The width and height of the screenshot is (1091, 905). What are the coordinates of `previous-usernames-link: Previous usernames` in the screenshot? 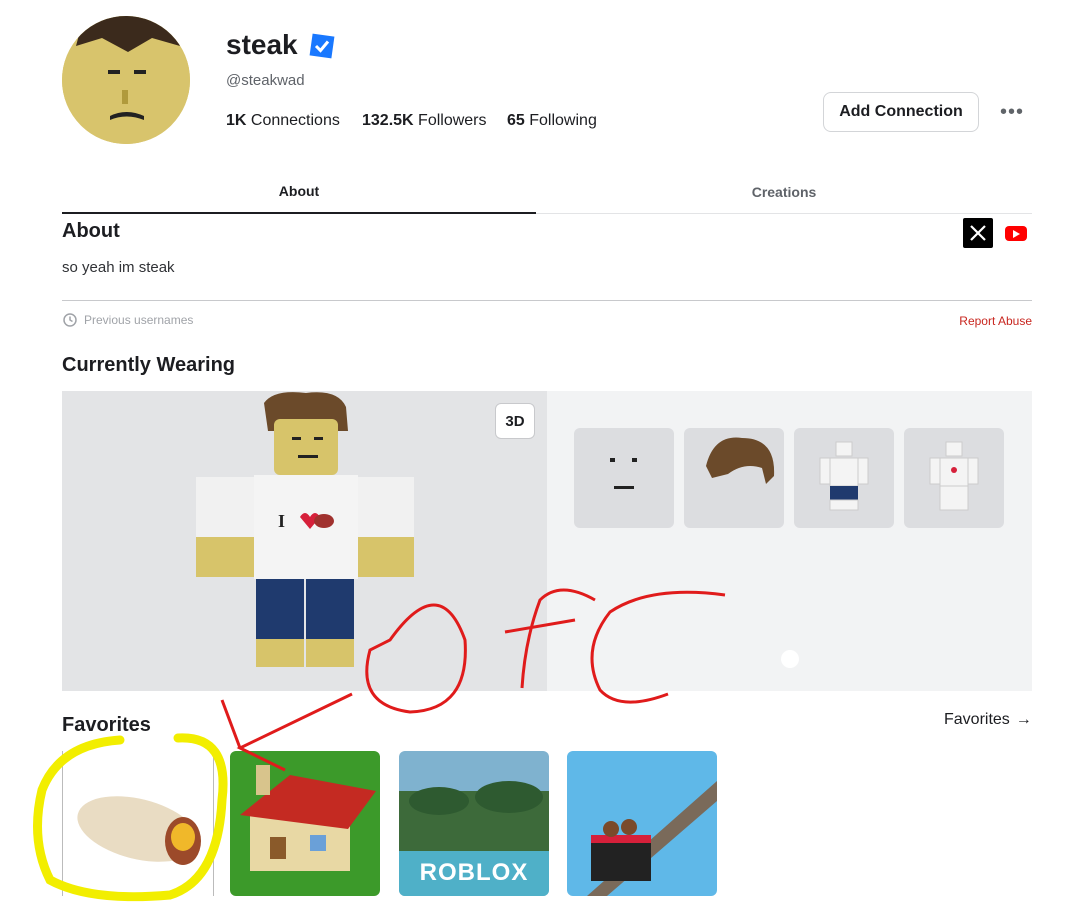 It's located at (127, 320).